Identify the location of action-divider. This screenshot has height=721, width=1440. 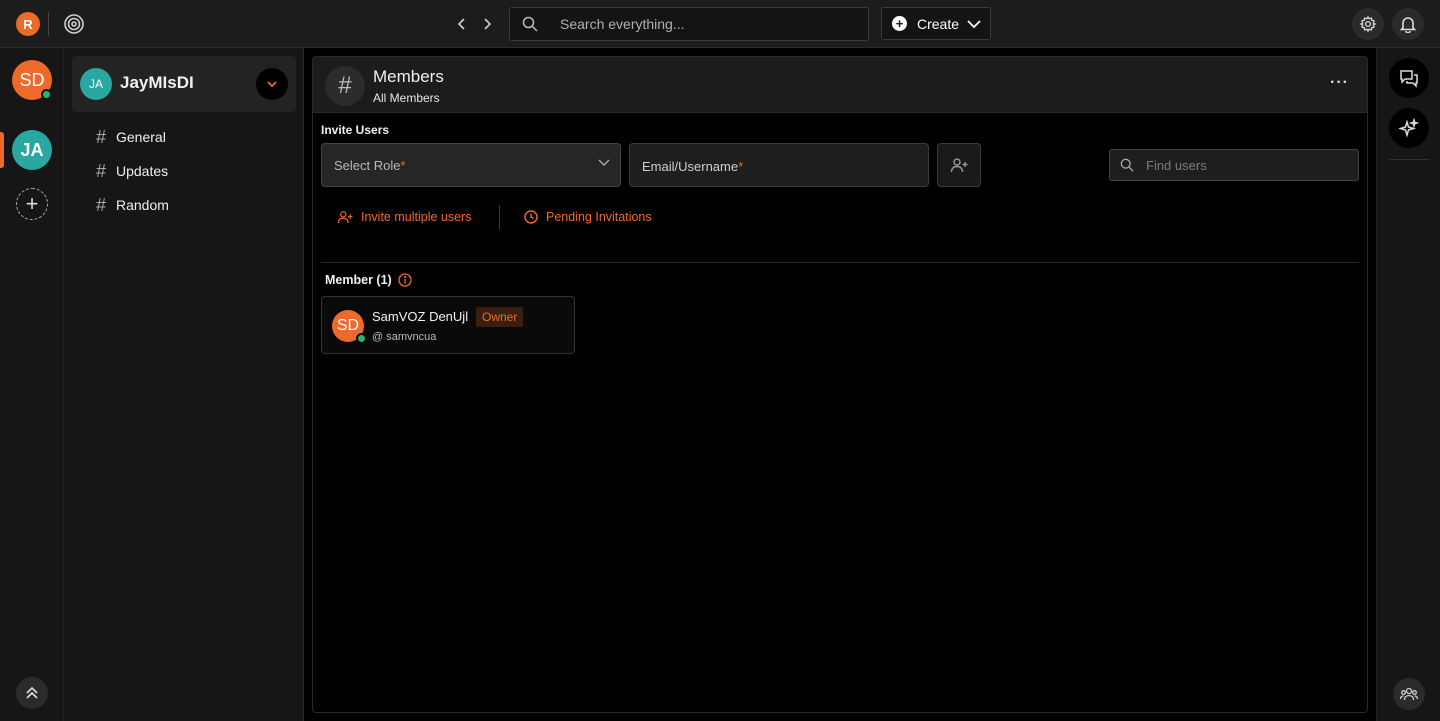
(499, 217).